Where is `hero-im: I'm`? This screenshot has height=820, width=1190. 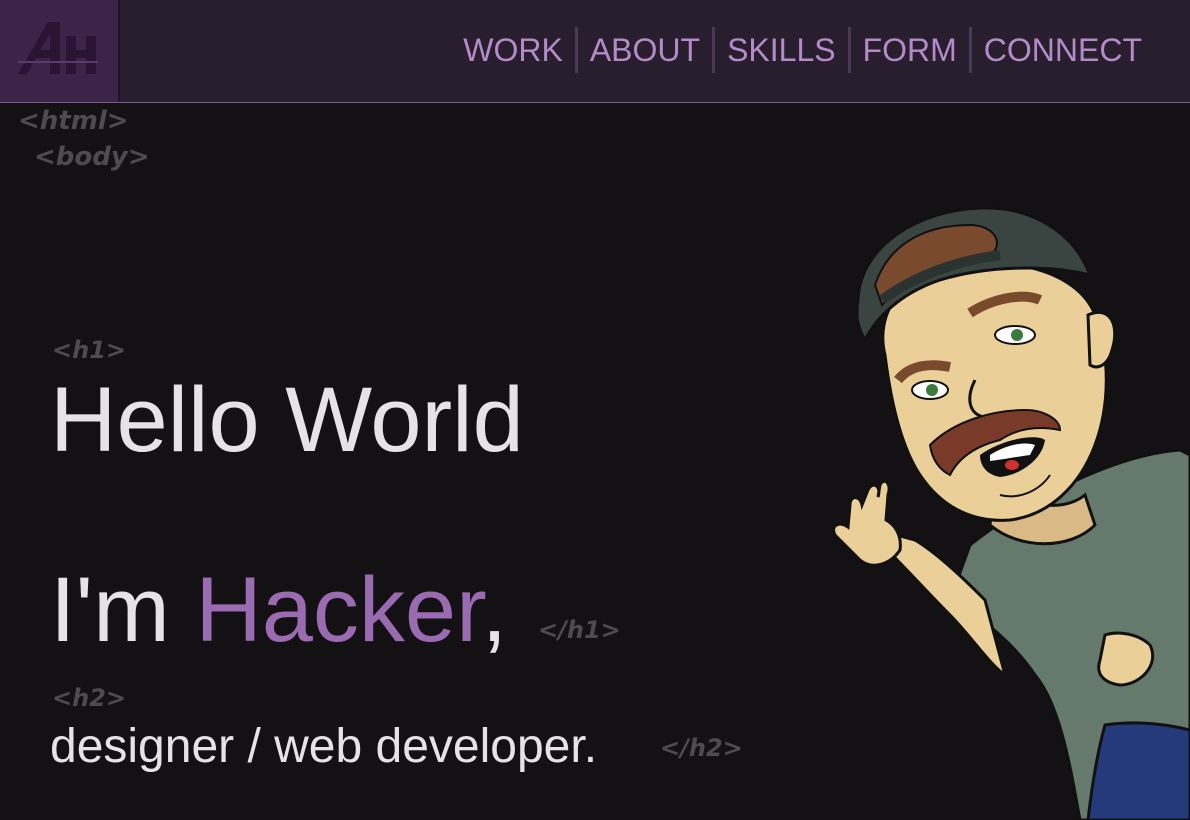
hero-im: I'm is located at coordinates (123, 610).